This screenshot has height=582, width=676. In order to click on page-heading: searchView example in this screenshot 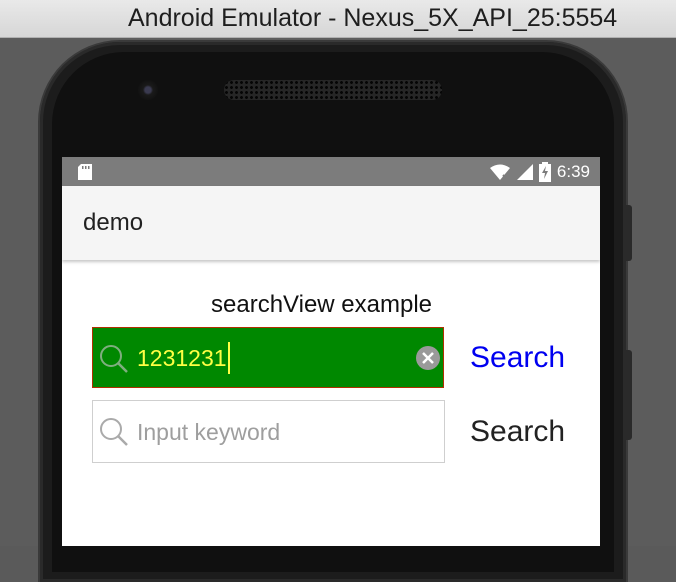, I will do `click(322, 304)`.